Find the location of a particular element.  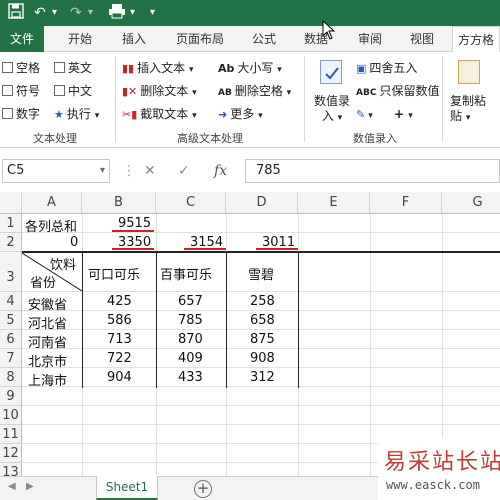

symbol-checkbox: 符号 is located at coordinates (21, 91).